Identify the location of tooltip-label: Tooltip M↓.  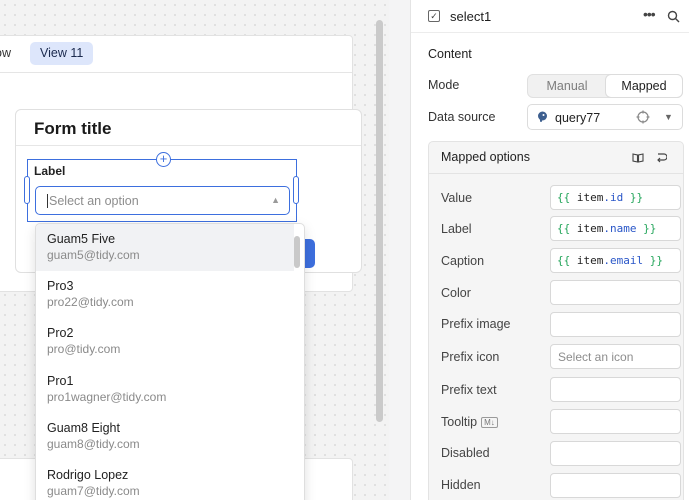
(469, 422).